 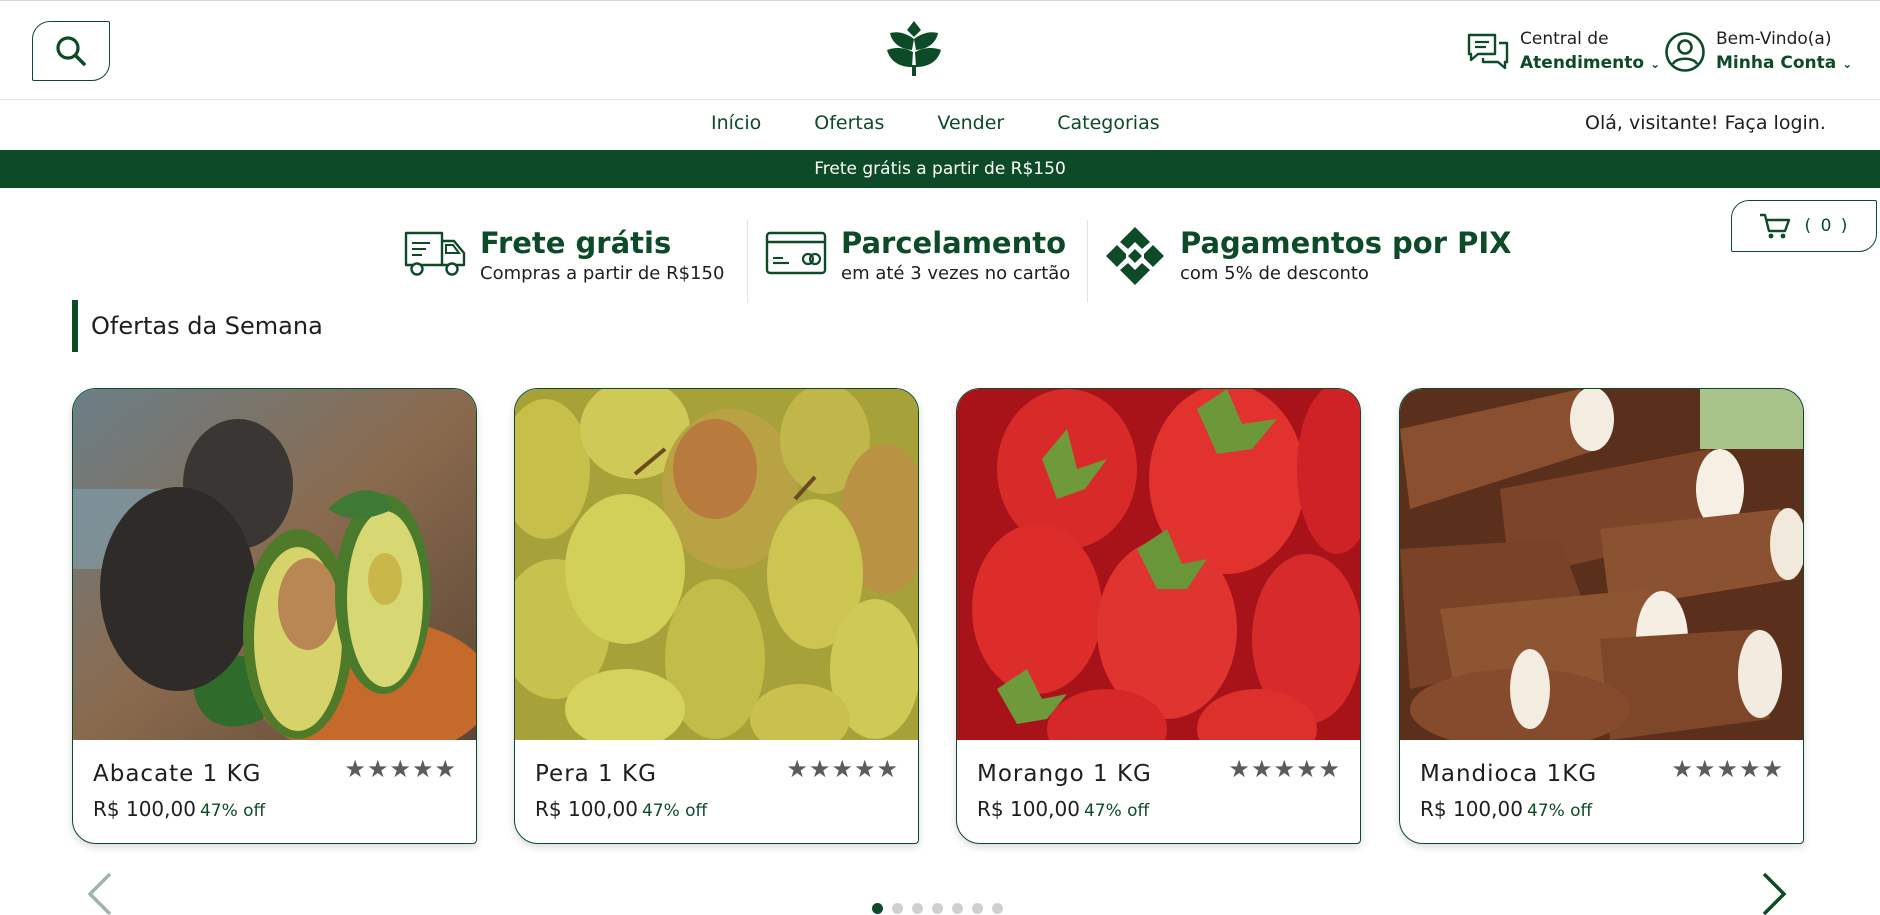 What do you see at coordinates (849, 123) in the screenshot?
I see `nav-link-ofertas: Ofertas` at bounding box center [849, 123].